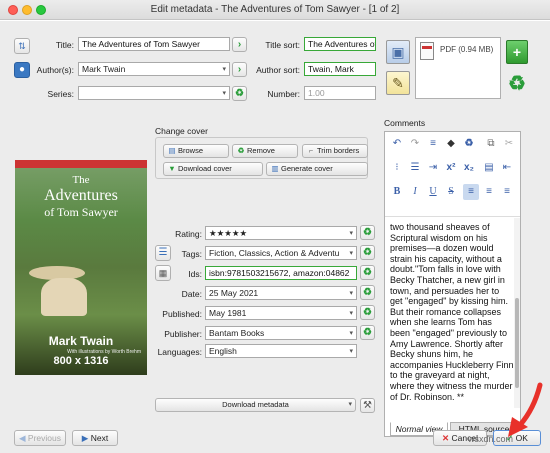  What do you see at coordinates (265, 151) in the screenshot?
I see `remove-cover-button: ♻ Remove` at bounding box center [265, 151].